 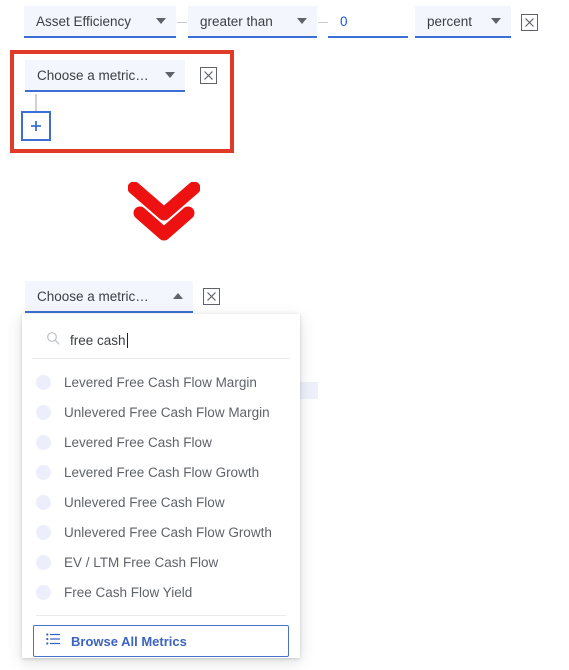 I want to click on metric-option-label: Unlevered Free Cash Flow, so click(x=144, y=502).